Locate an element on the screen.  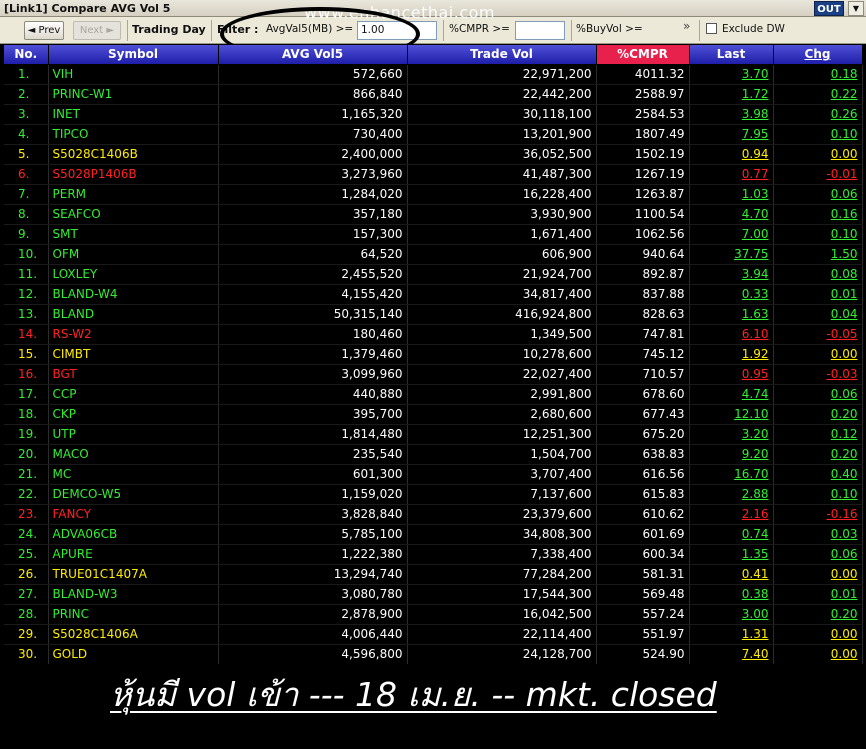
symbol-cell: CKP is located at coordinates (133, 414).